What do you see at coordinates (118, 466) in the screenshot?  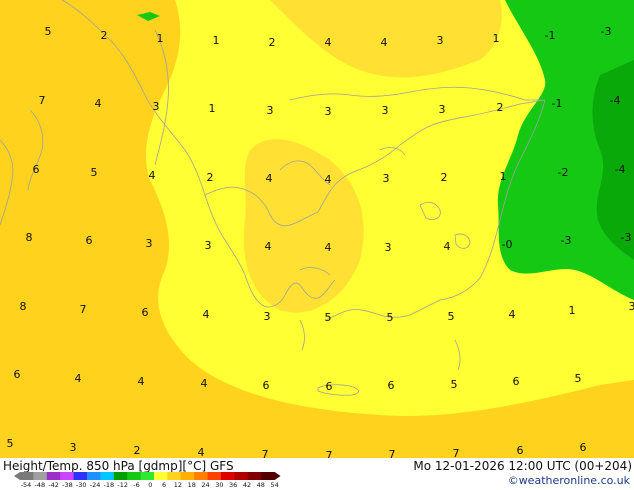 I see `map-title: Height/Temp. 850 hPa [gdmp][°C] GFS` at bounding box center [118, 466].